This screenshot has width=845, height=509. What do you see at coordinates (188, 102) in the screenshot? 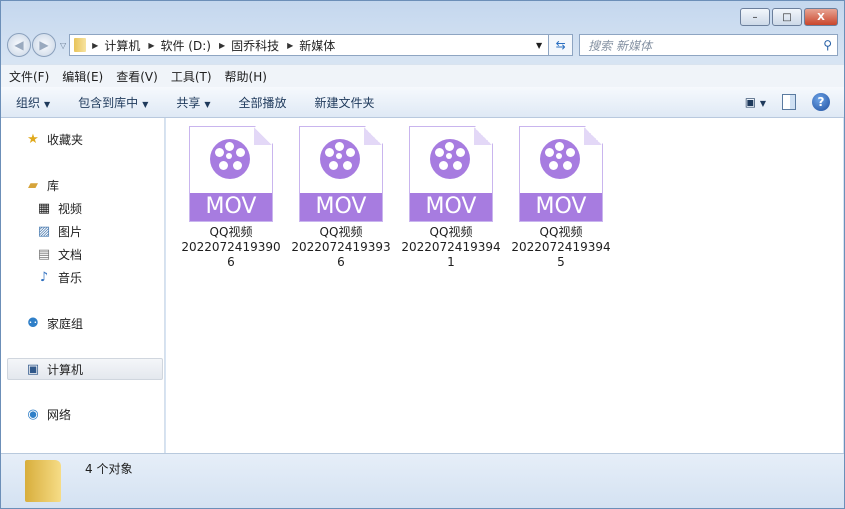
I see `label: 共享` at bounding box center [188, 102].